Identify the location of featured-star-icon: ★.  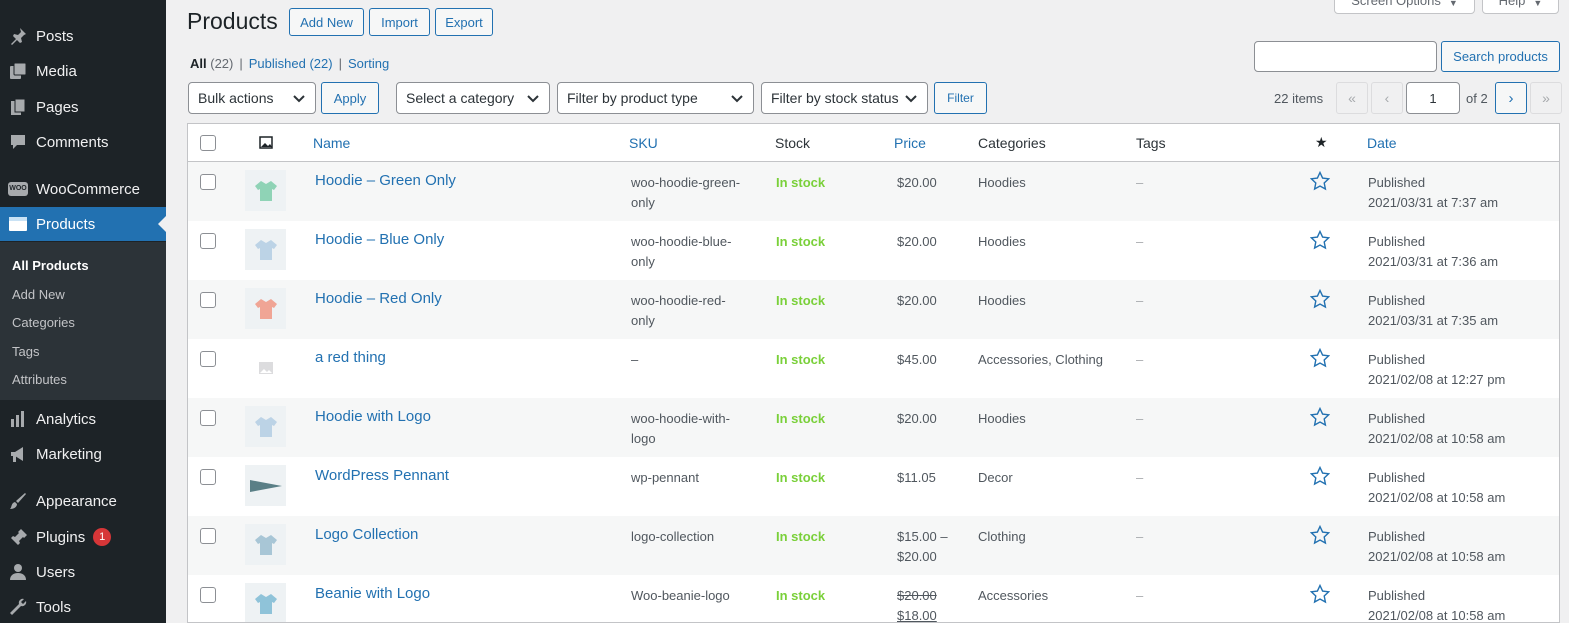
(1321, 142).